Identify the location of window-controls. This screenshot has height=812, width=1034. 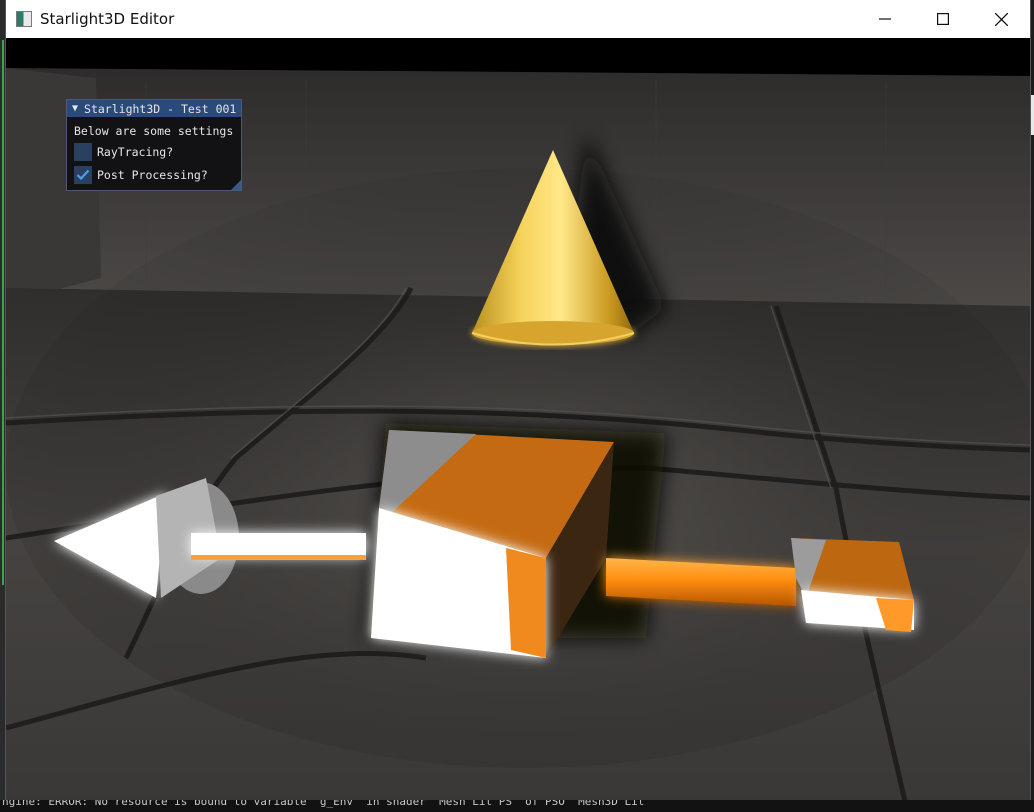
(943, 19).